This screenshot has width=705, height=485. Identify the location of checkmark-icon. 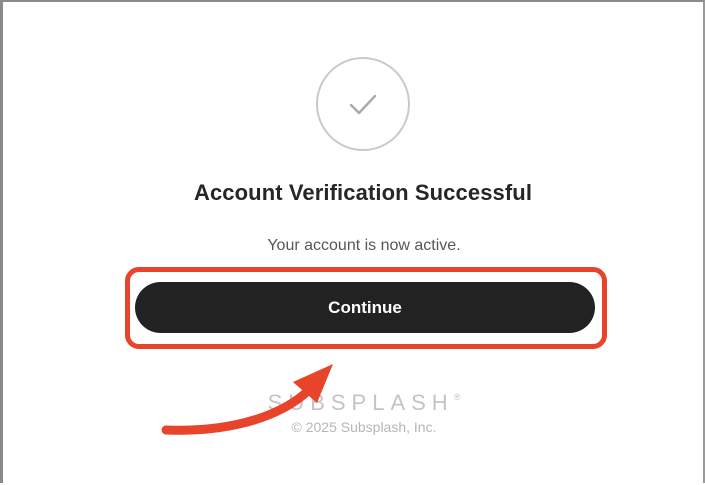
(363, 104).